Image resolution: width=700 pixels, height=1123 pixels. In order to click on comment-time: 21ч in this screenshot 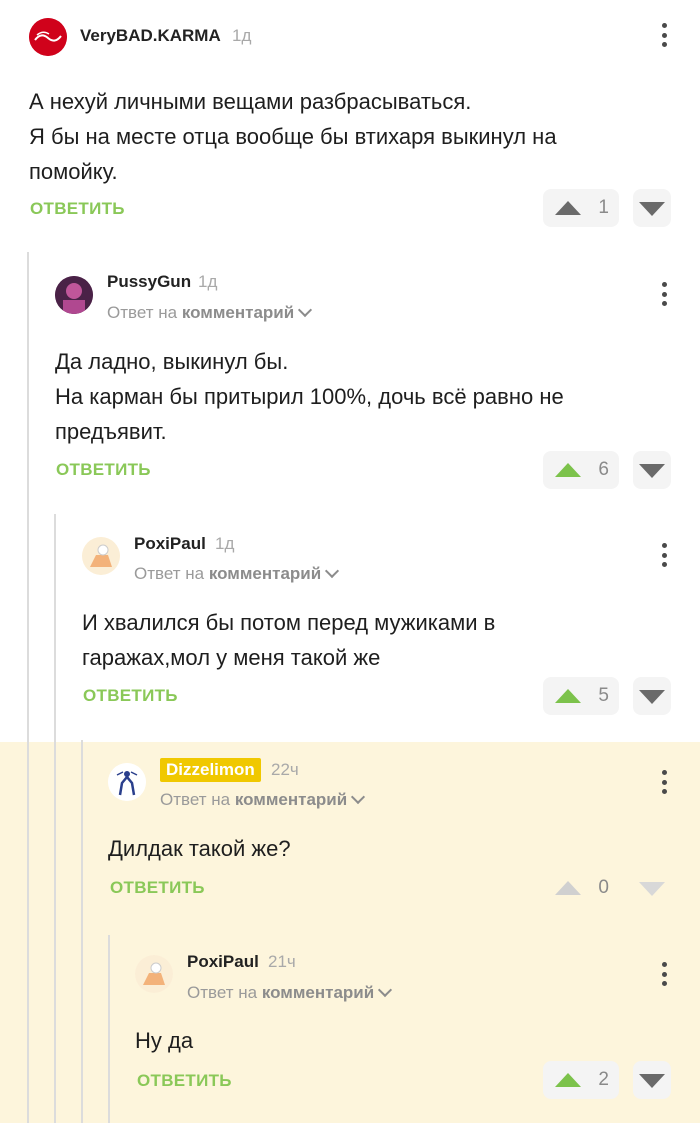, I will do `click(282, 961)`.